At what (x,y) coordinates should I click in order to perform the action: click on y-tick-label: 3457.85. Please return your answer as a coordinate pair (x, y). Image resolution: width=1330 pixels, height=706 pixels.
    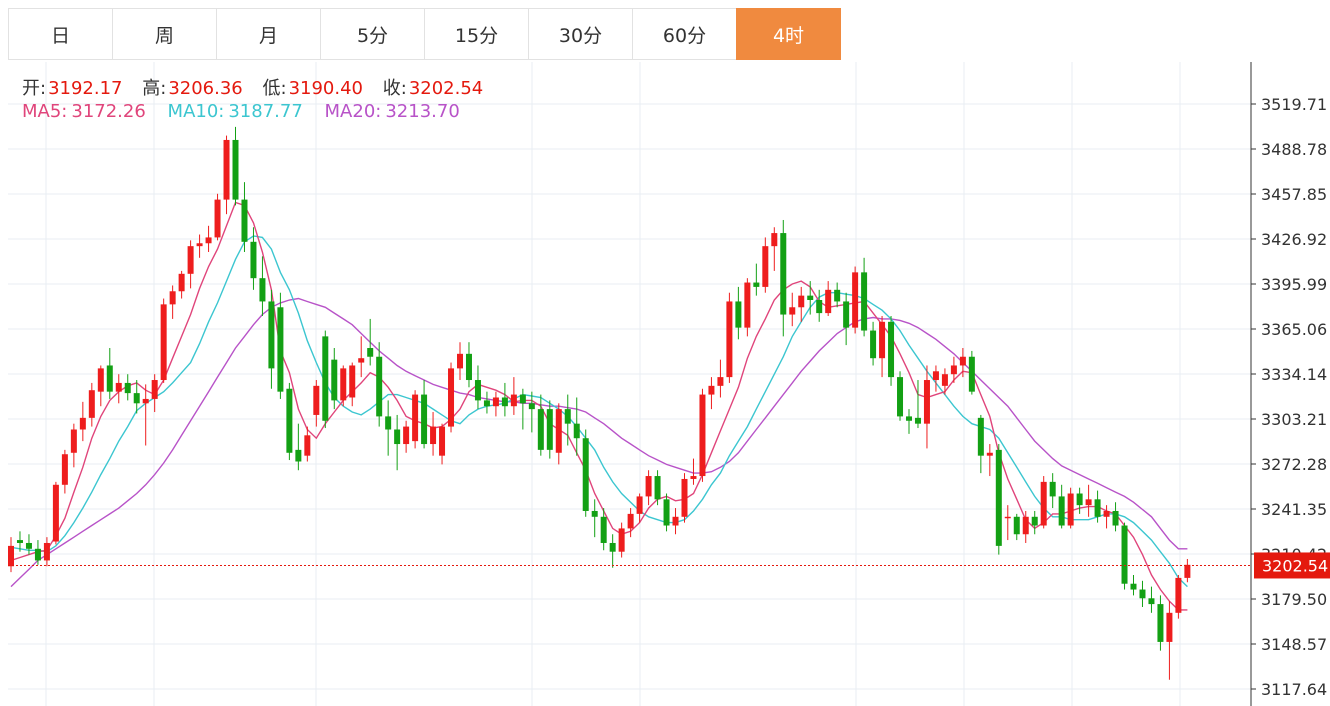
    Looking at the image, I should click on (1294, 194).